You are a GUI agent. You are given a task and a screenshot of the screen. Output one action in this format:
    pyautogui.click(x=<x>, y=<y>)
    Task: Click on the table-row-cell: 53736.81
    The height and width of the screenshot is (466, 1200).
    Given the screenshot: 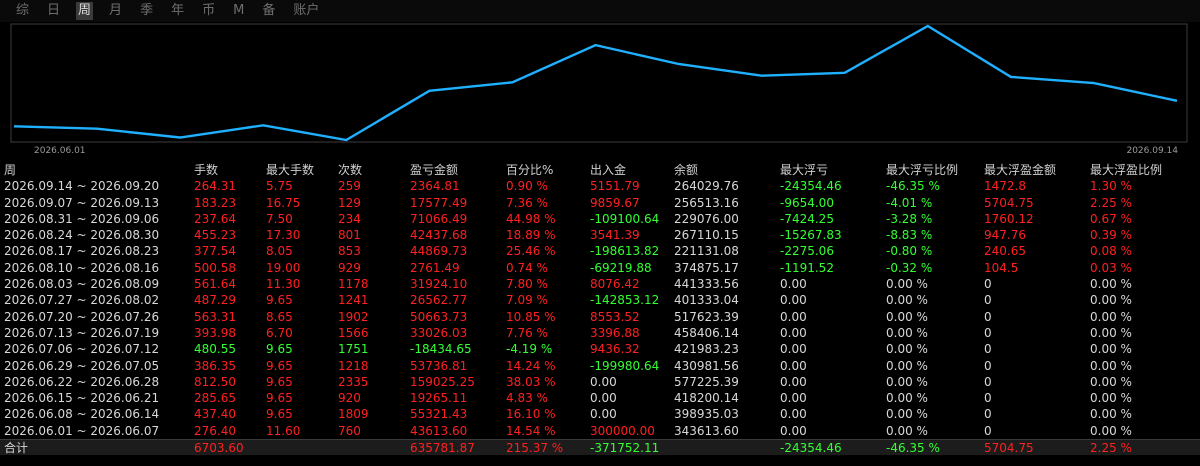 What is the action you would take?
    pyautogui.click(x=439, y=365)
    